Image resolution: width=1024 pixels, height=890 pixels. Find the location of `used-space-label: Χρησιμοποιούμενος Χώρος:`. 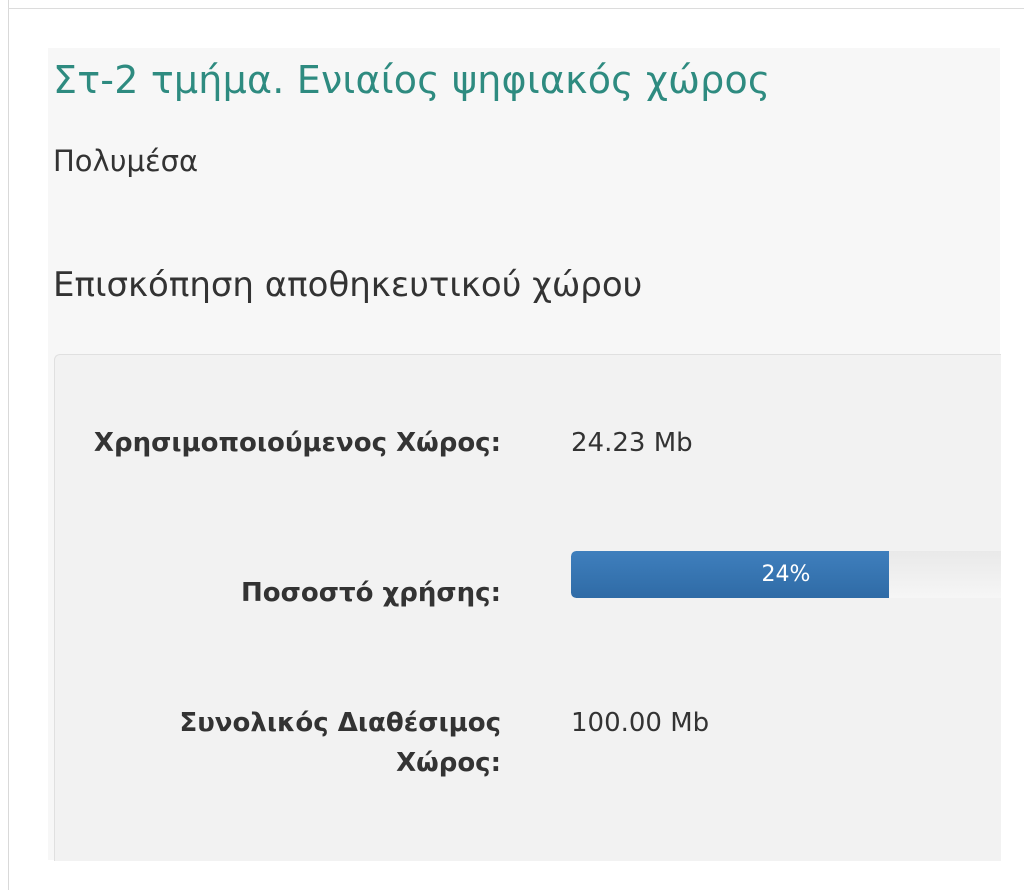

used-space-label: Χρησιμοποιούμενος Χώρος: is located at coordinates (297, 443).